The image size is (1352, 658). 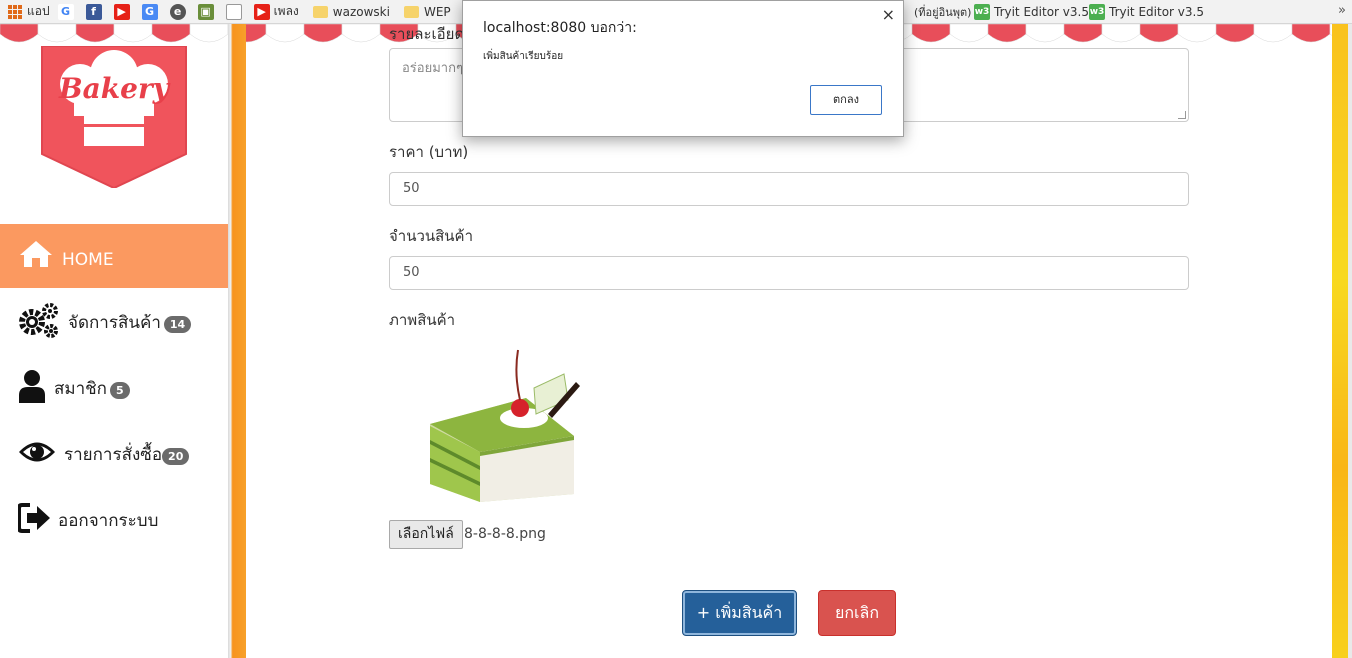 I want to click on dialog-message: เพิ่มสินค้าเรียบร้อย, so click(x=523, y=56).